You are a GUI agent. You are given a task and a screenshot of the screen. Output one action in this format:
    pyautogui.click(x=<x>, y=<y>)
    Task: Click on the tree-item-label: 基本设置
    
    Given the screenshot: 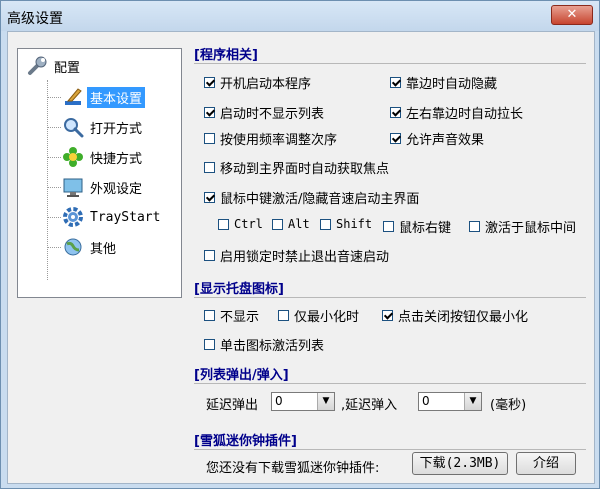 What is the action you would take?
    pyautogui.click(x=116, y=97)
    